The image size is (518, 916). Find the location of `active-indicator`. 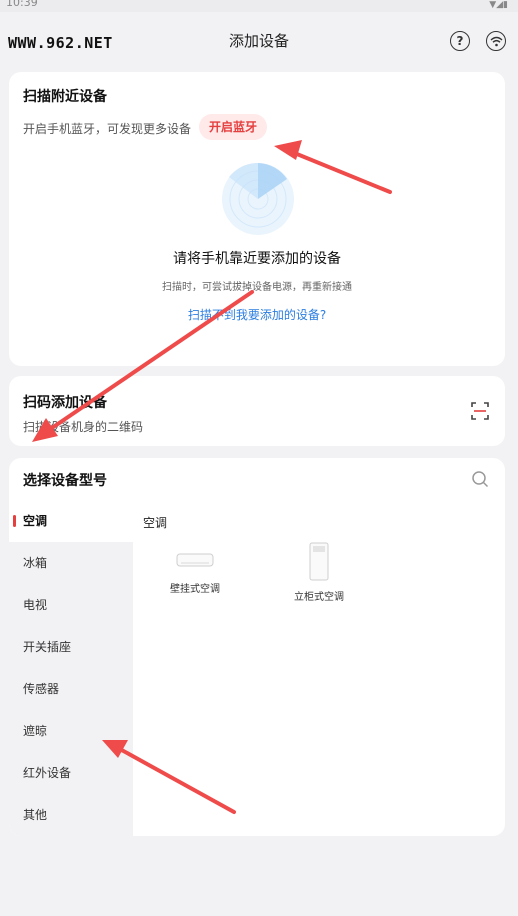

active-indicator is located at coordinates (14, 521).